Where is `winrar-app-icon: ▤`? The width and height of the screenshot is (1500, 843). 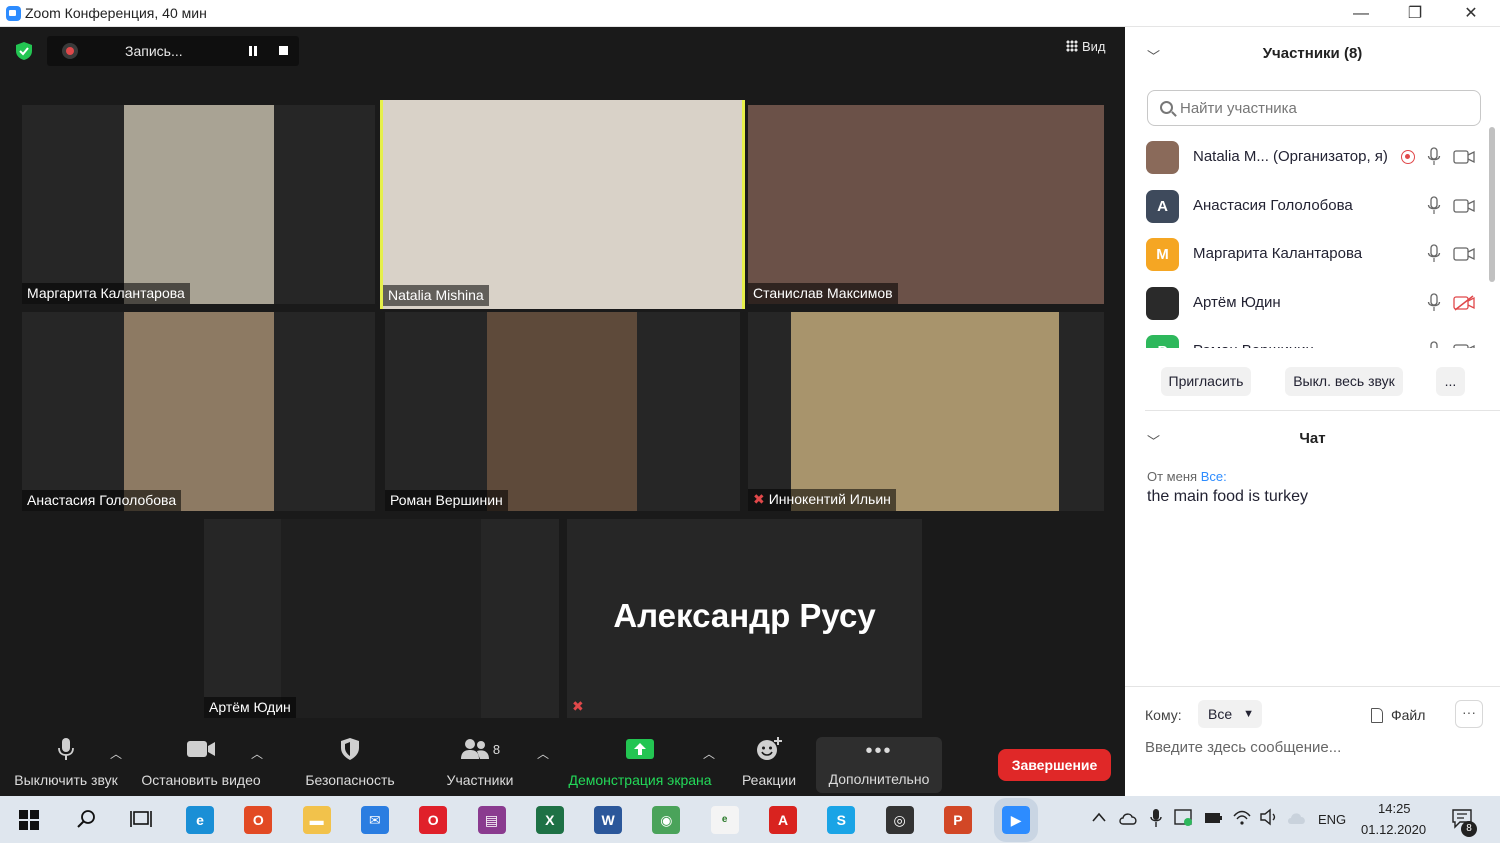 winrar-app-icon: ▤ is located at coordinates (491, 820).